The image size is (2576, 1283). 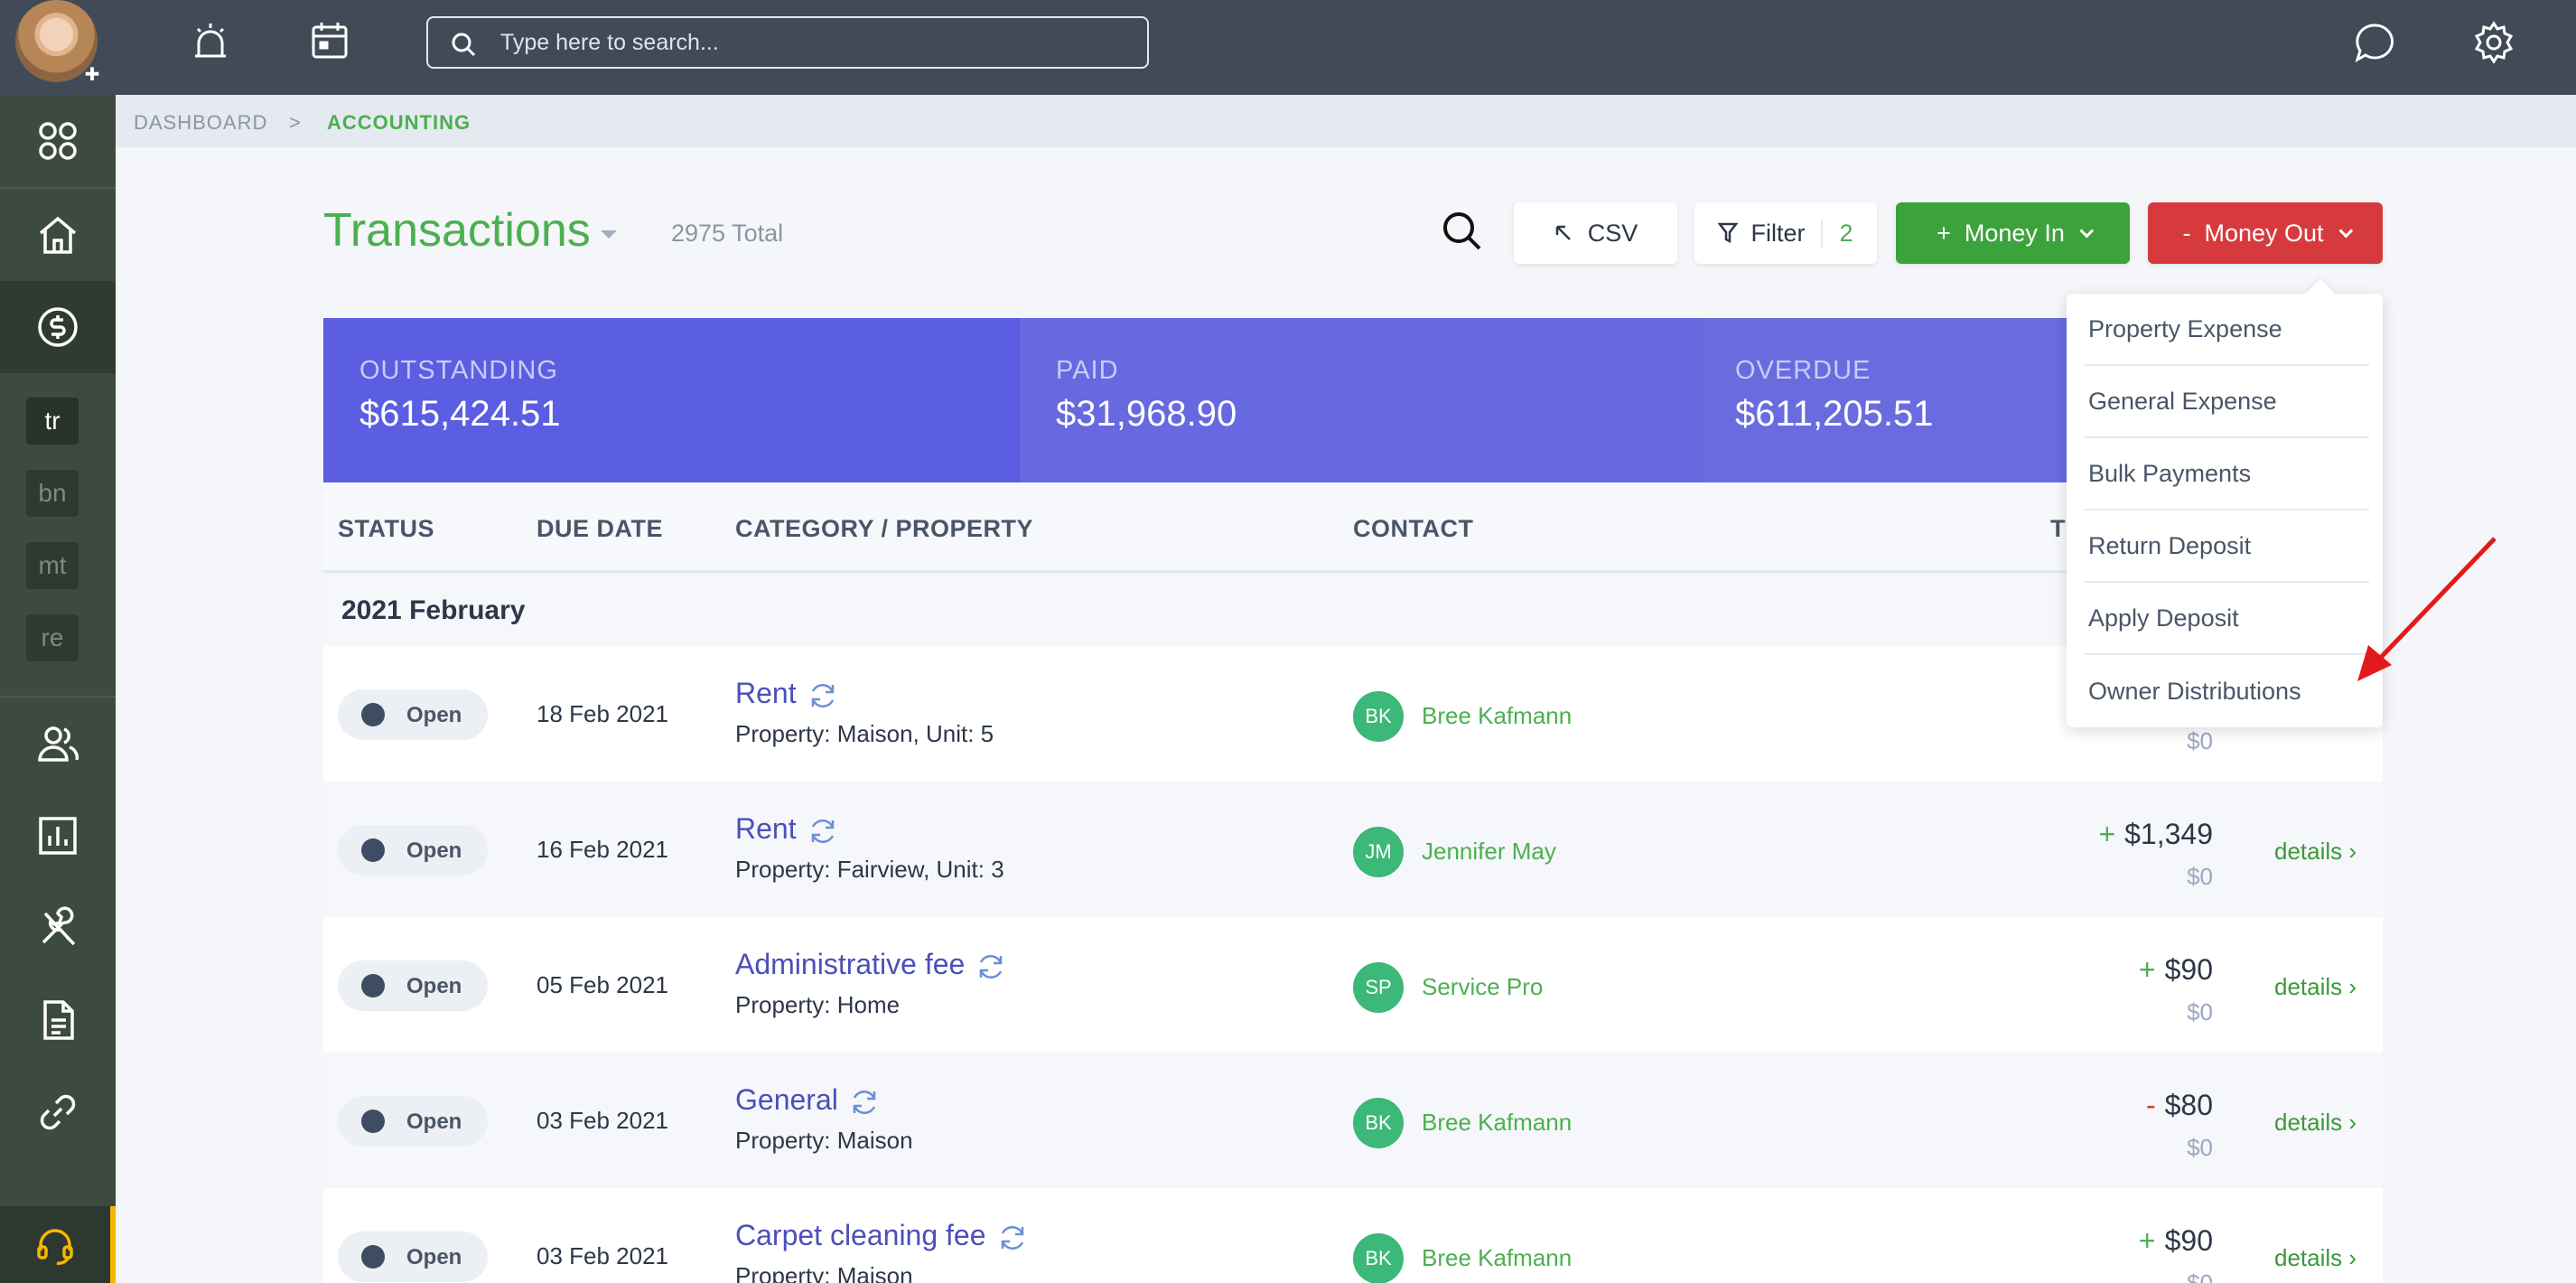 I want to click on search-icon, so click(x=1462, y=234).